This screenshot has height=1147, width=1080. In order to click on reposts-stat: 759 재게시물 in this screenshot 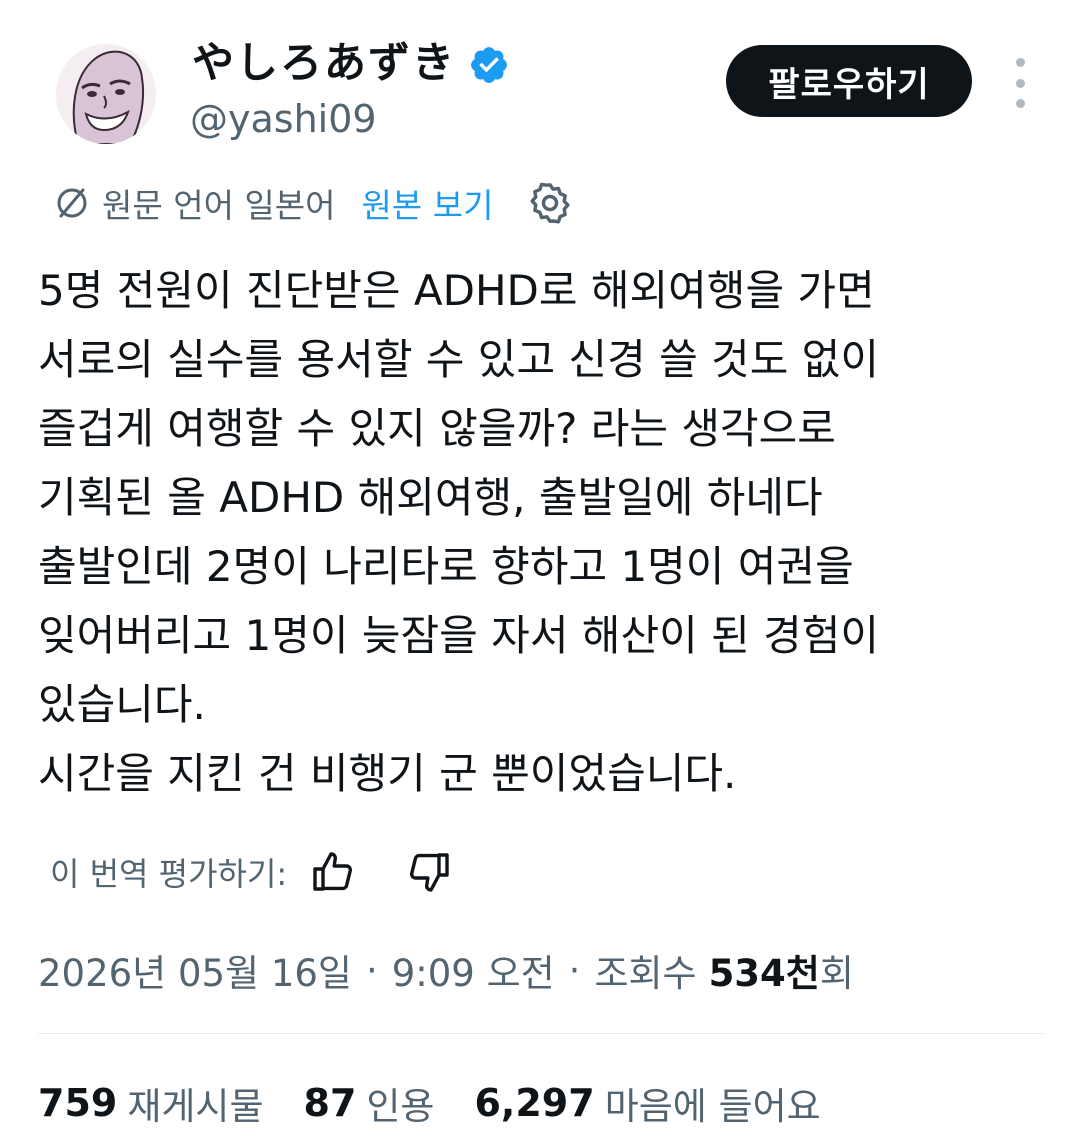, I will do `click(151, 1103)`.